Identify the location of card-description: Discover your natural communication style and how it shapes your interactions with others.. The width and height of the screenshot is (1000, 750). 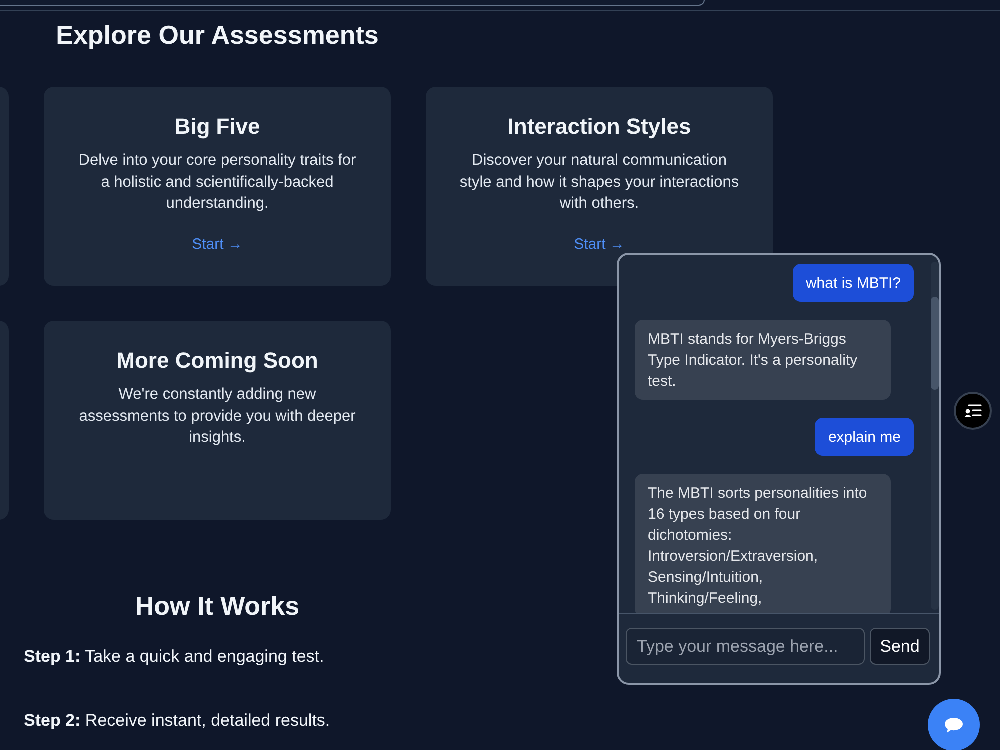
(599, 182).